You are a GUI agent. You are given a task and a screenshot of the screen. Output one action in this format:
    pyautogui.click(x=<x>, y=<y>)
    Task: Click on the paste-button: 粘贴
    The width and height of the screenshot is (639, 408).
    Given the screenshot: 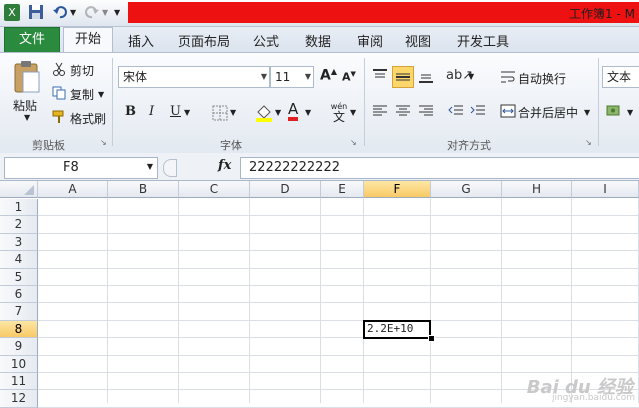 What is the action you would take?
    pyautogui.click(x=25, y=105)
    